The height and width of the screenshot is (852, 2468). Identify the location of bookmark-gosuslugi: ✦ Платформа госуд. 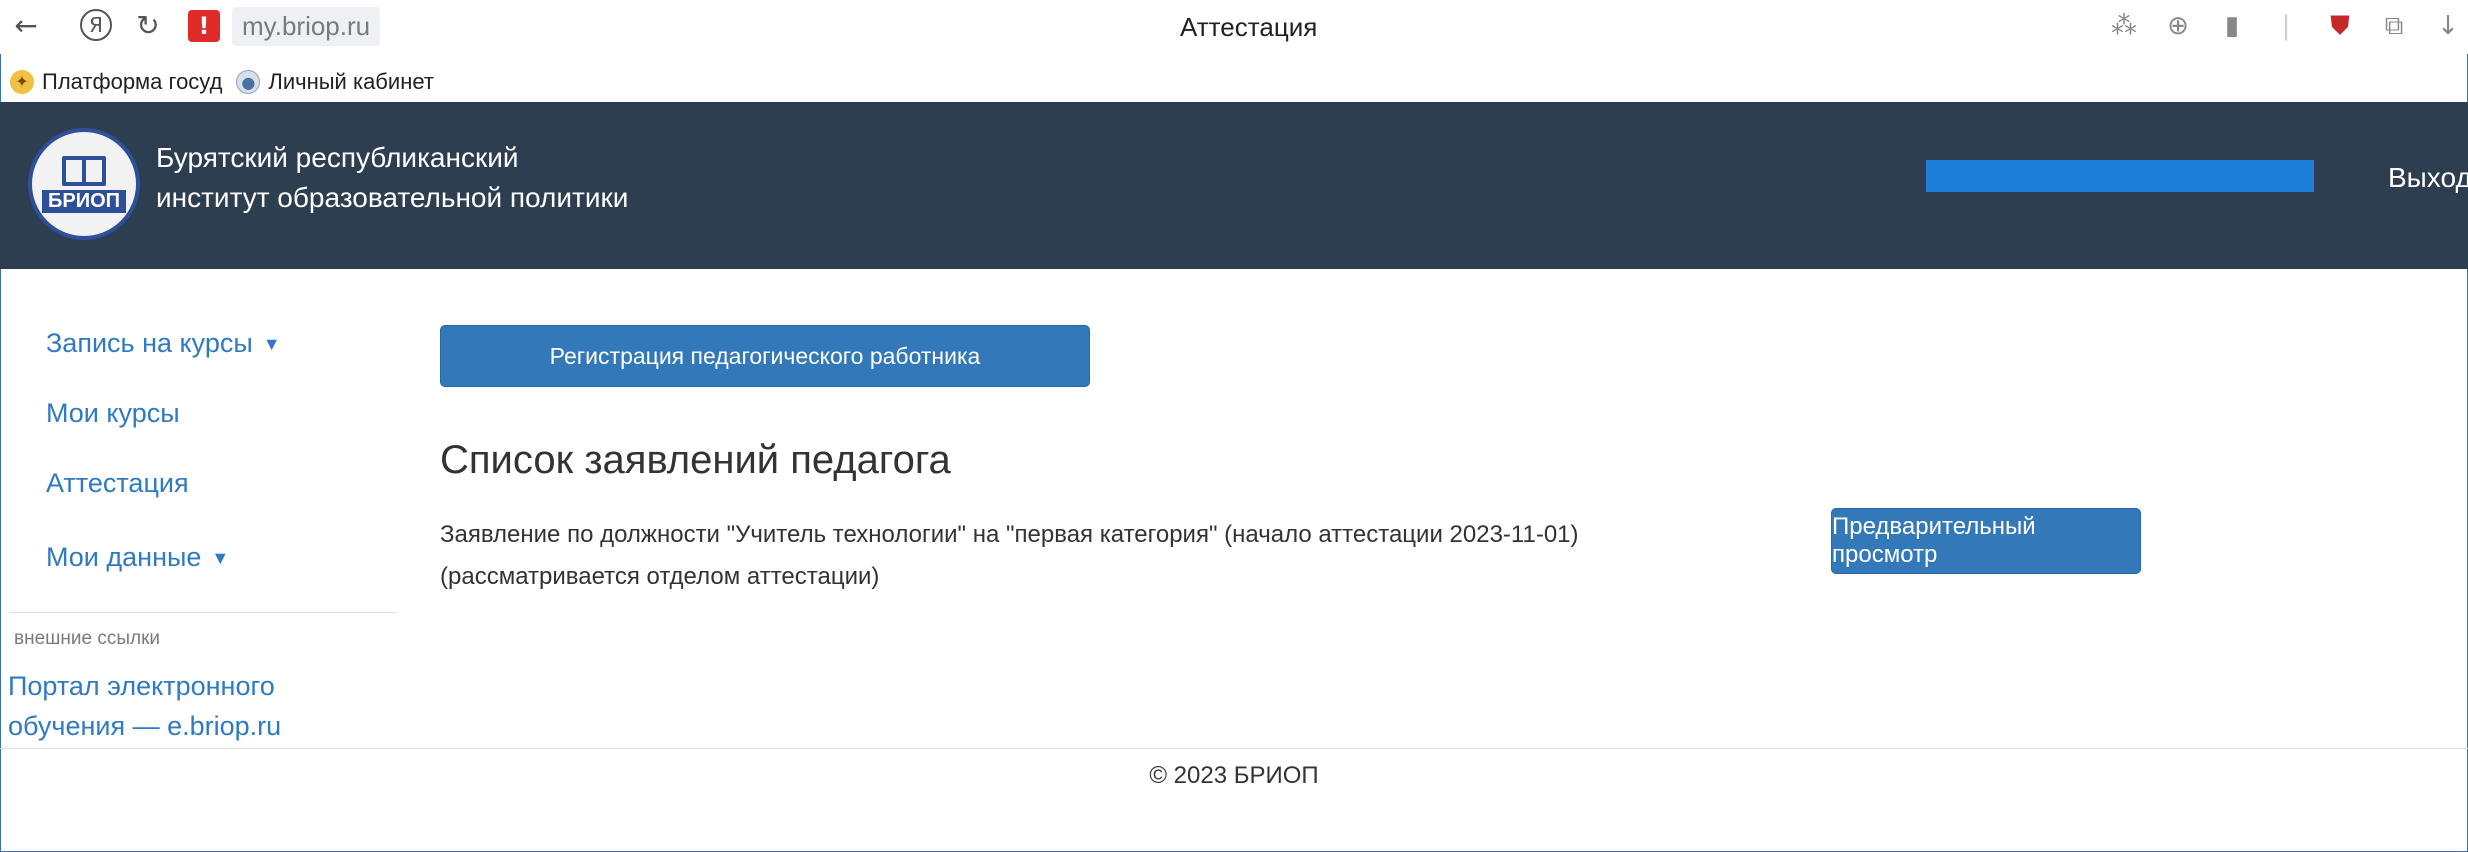
(116, 82).